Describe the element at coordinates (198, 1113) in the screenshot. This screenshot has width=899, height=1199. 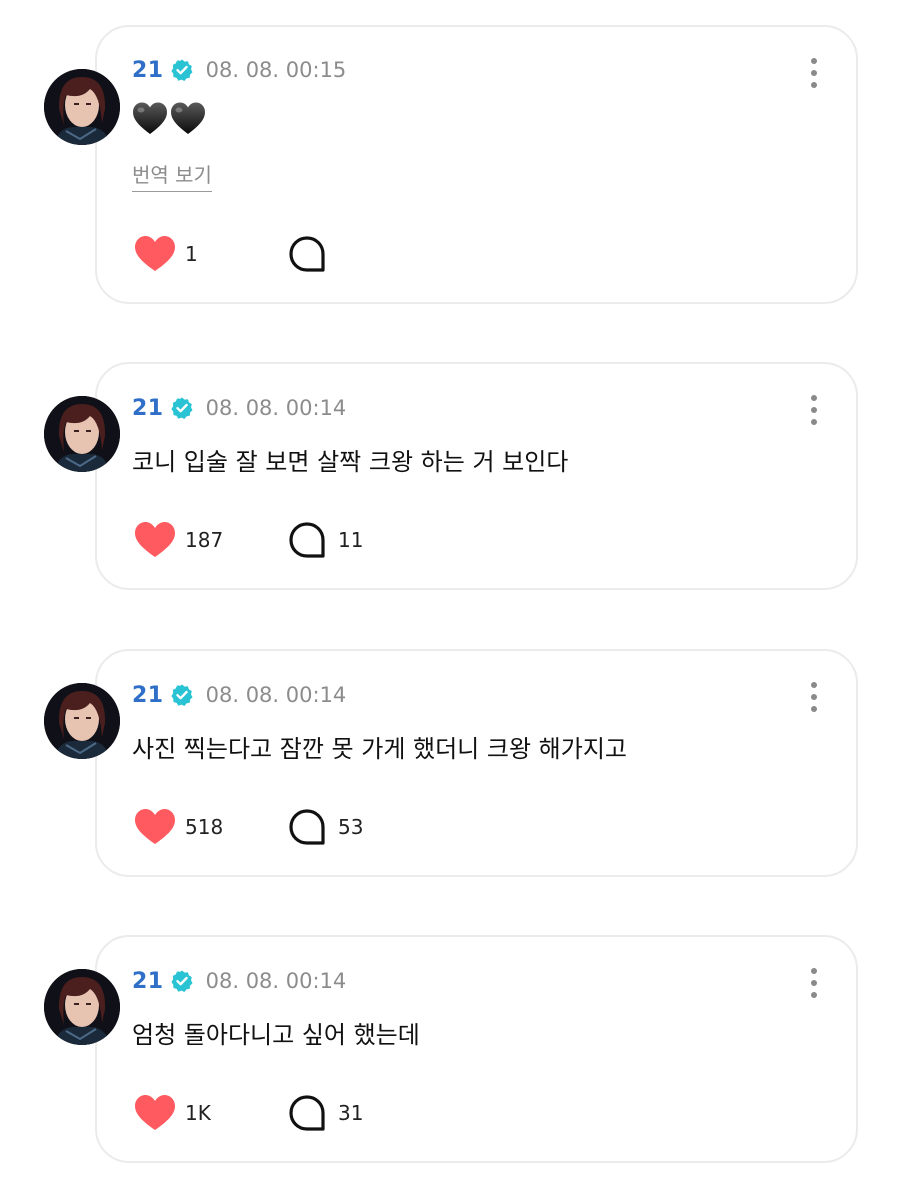
I see `like-count: 1K` at that location.